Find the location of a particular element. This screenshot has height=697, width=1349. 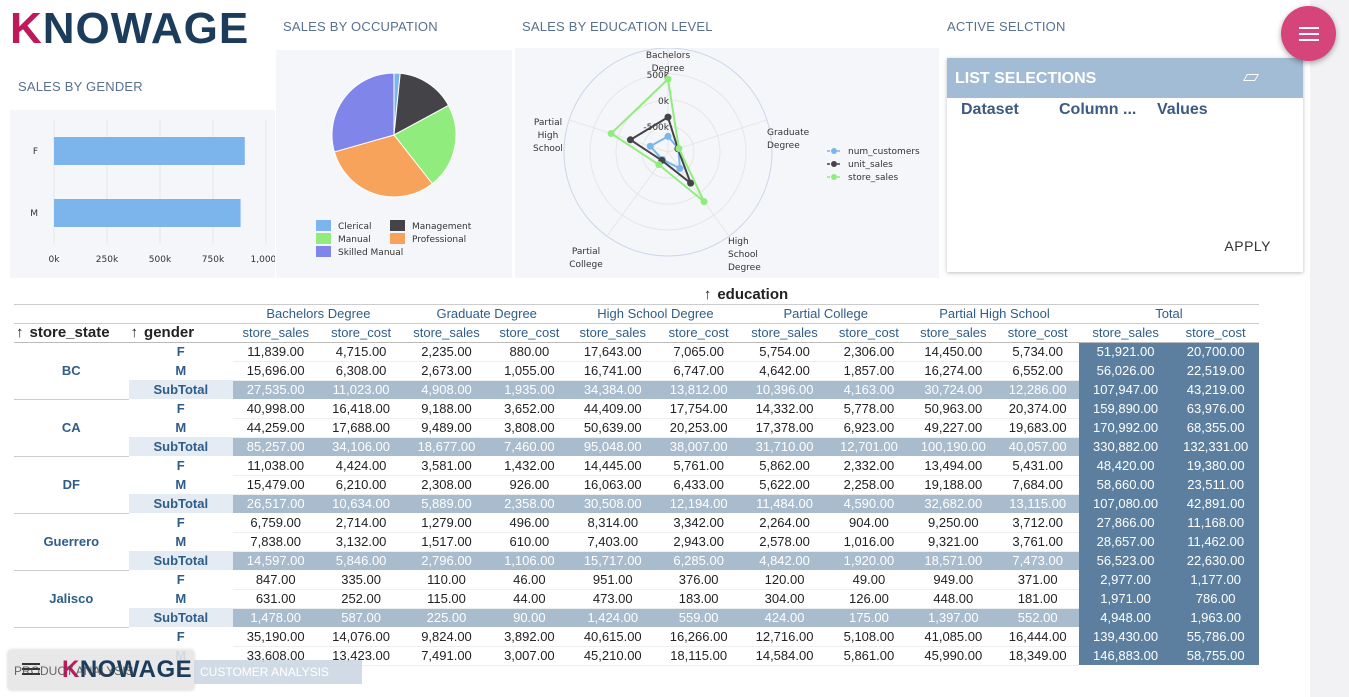

value-cell: 30,724.00 is located at coordinates (953, 389).